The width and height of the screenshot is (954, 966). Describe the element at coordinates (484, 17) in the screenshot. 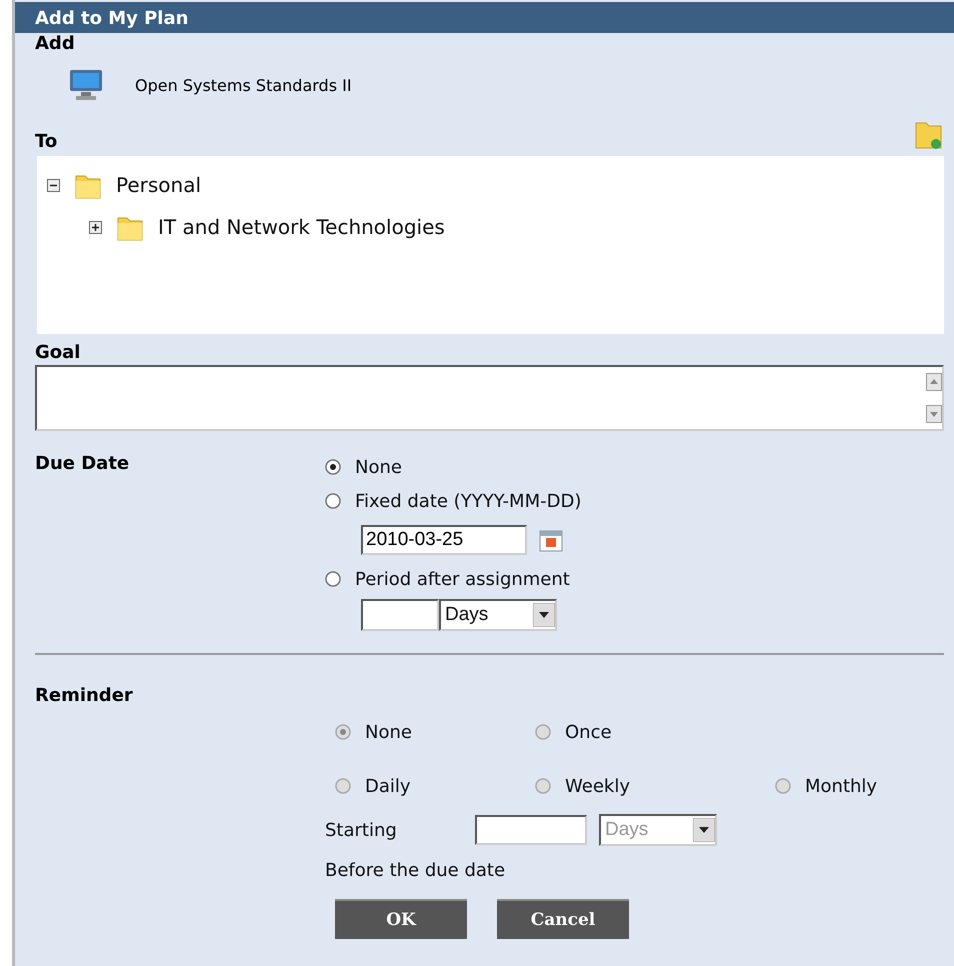

I see `dialog-title: Add to My Plan` at that location.